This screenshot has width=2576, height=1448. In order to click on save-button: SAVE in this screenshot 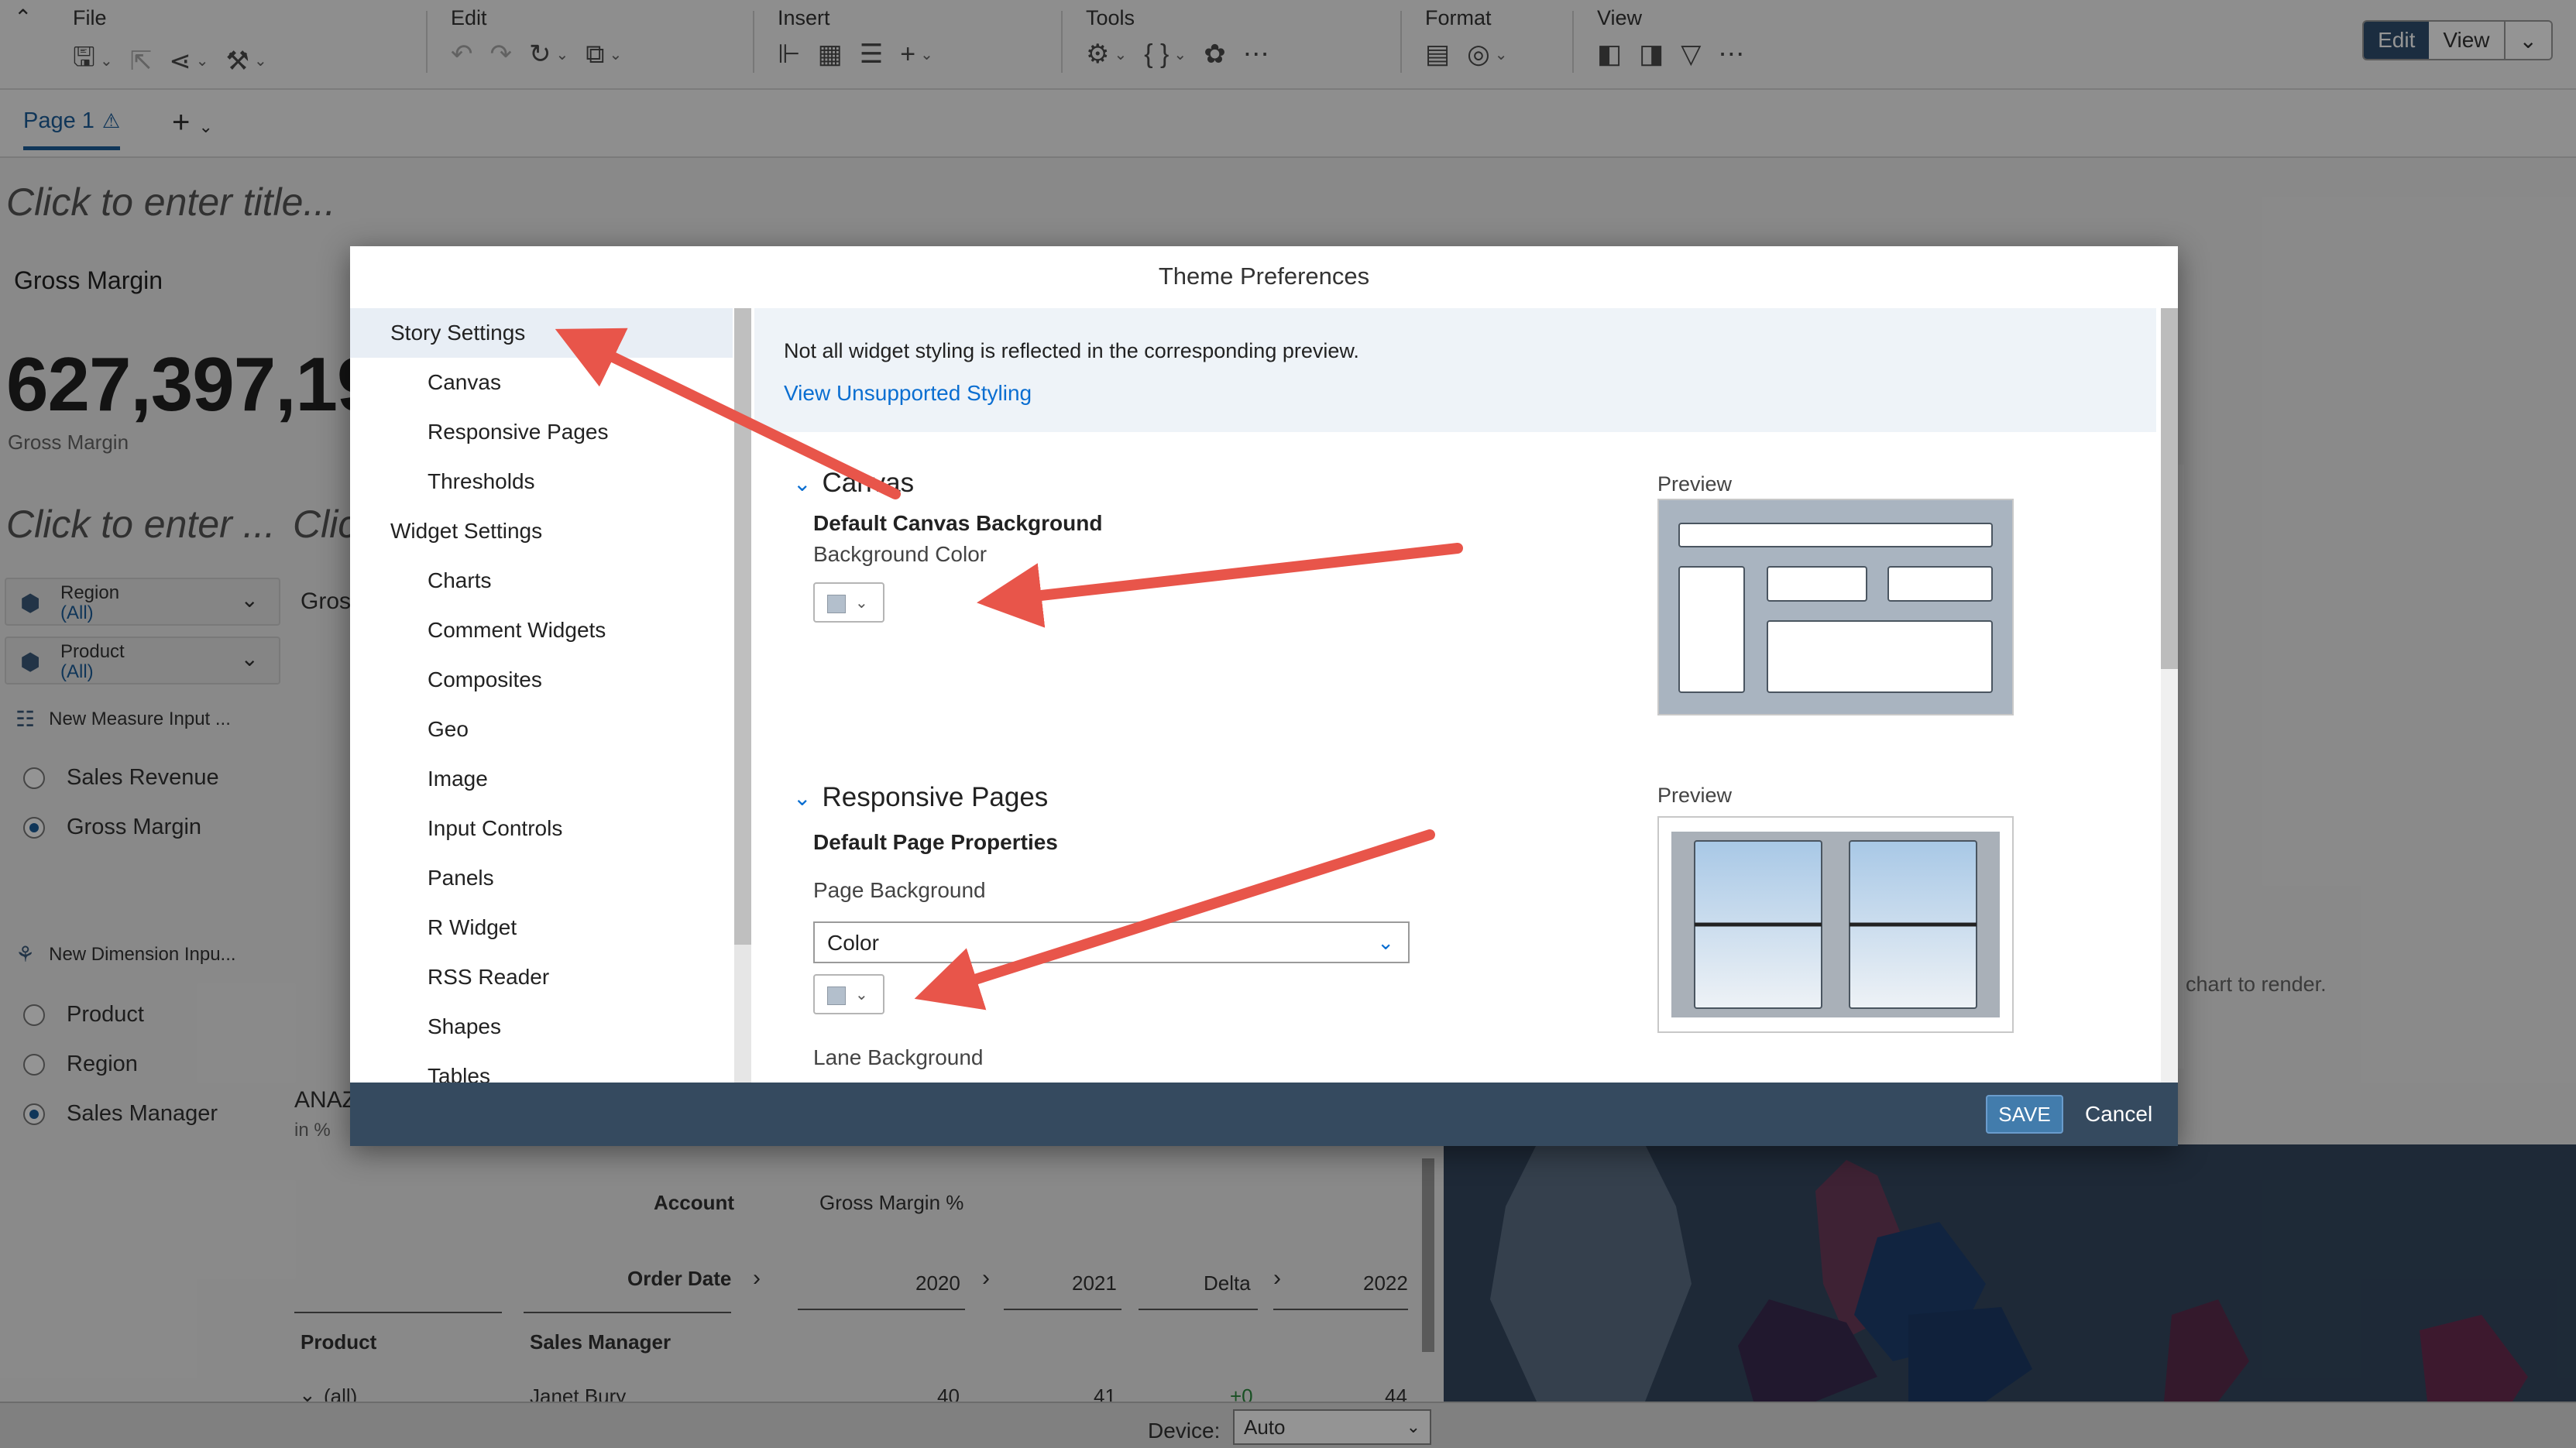, I will do `click(2024, 1114)`.